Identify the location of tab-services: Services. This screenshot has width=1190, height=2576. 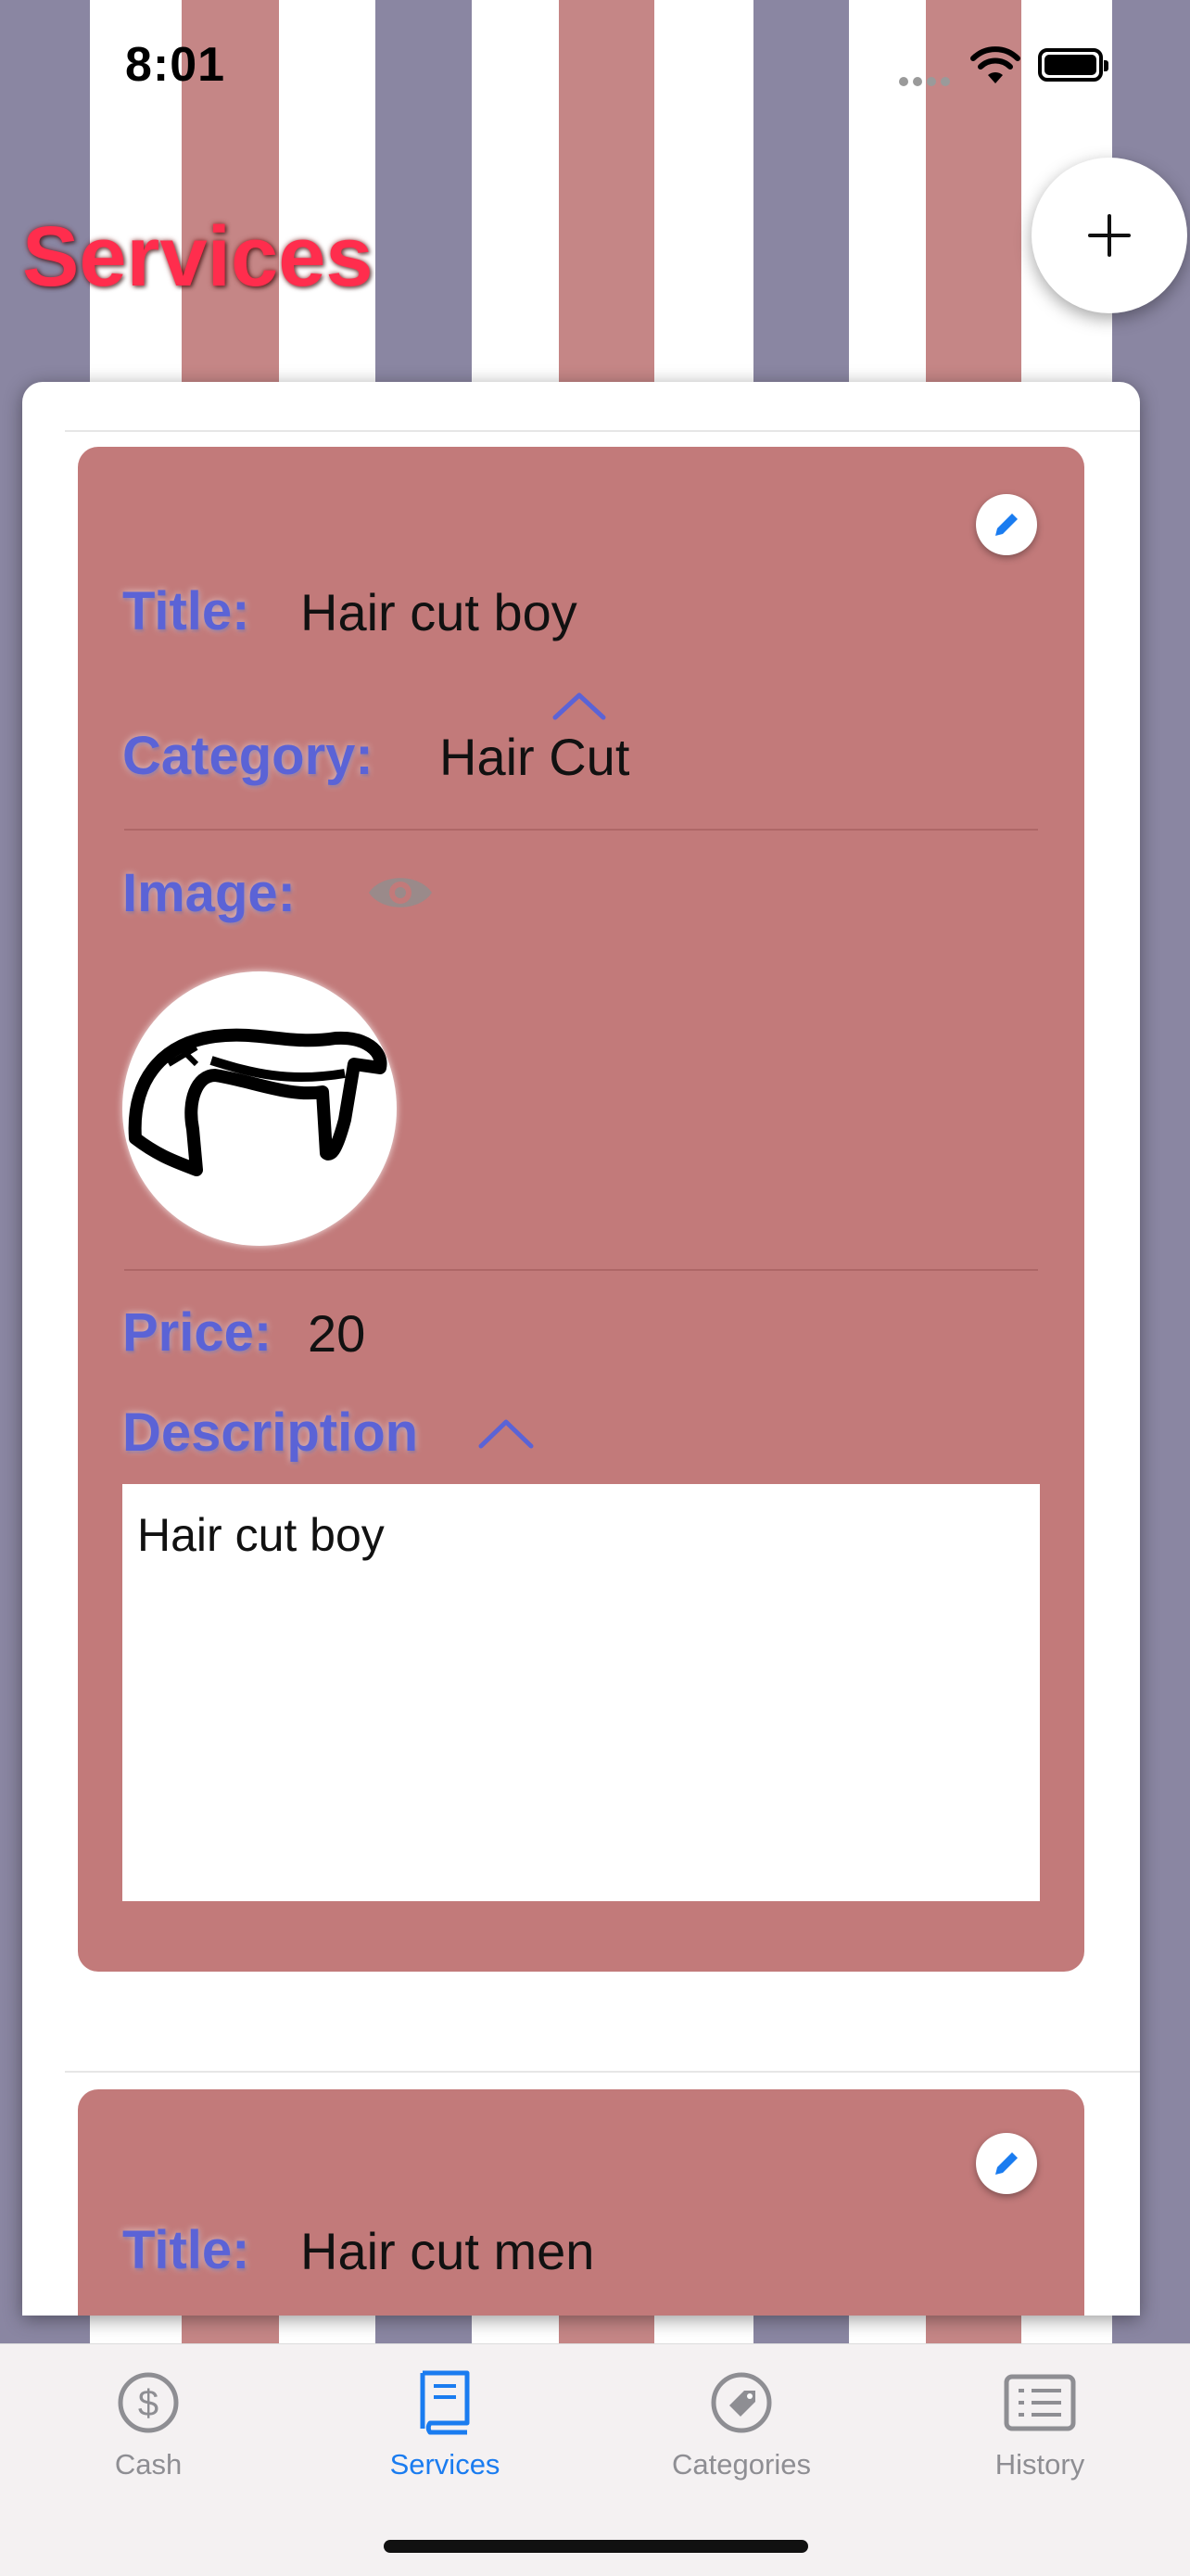
(445, 2422).